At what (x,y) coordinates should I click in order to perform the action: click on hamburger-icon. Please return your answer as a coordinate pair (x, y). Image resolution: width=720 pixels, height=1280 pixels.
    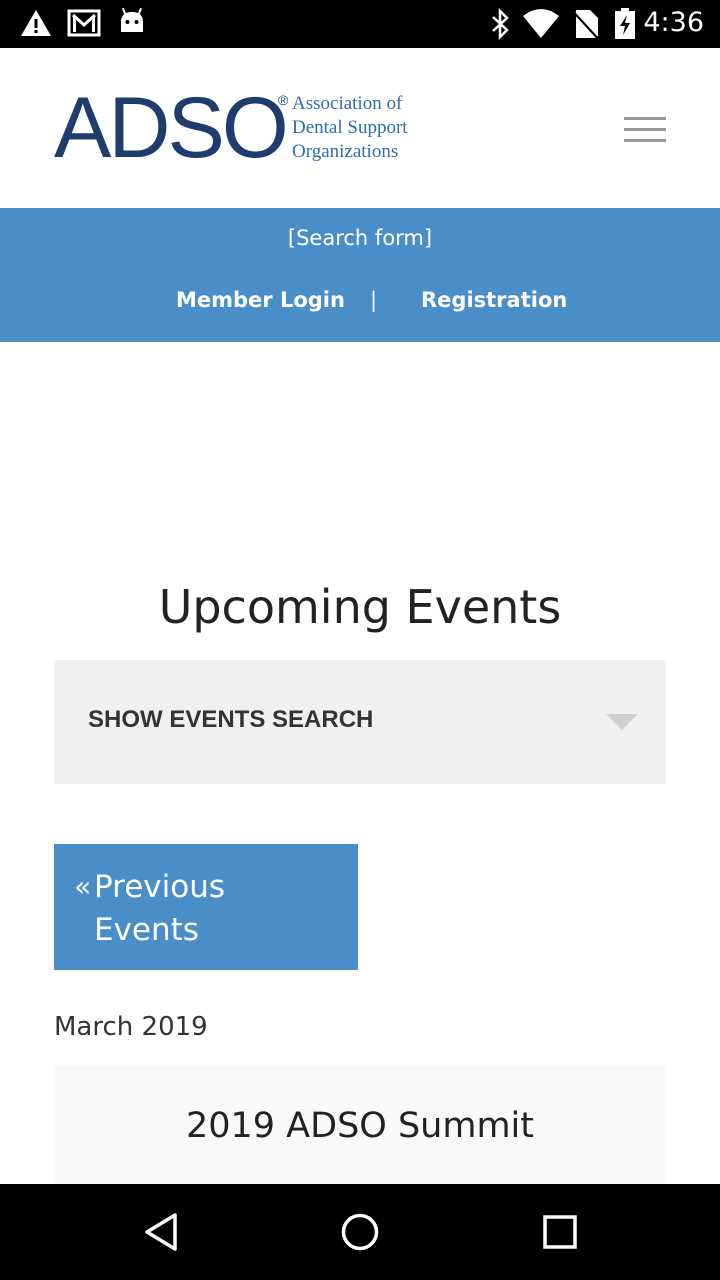
    Looking at the image, I should click on (645, 129).